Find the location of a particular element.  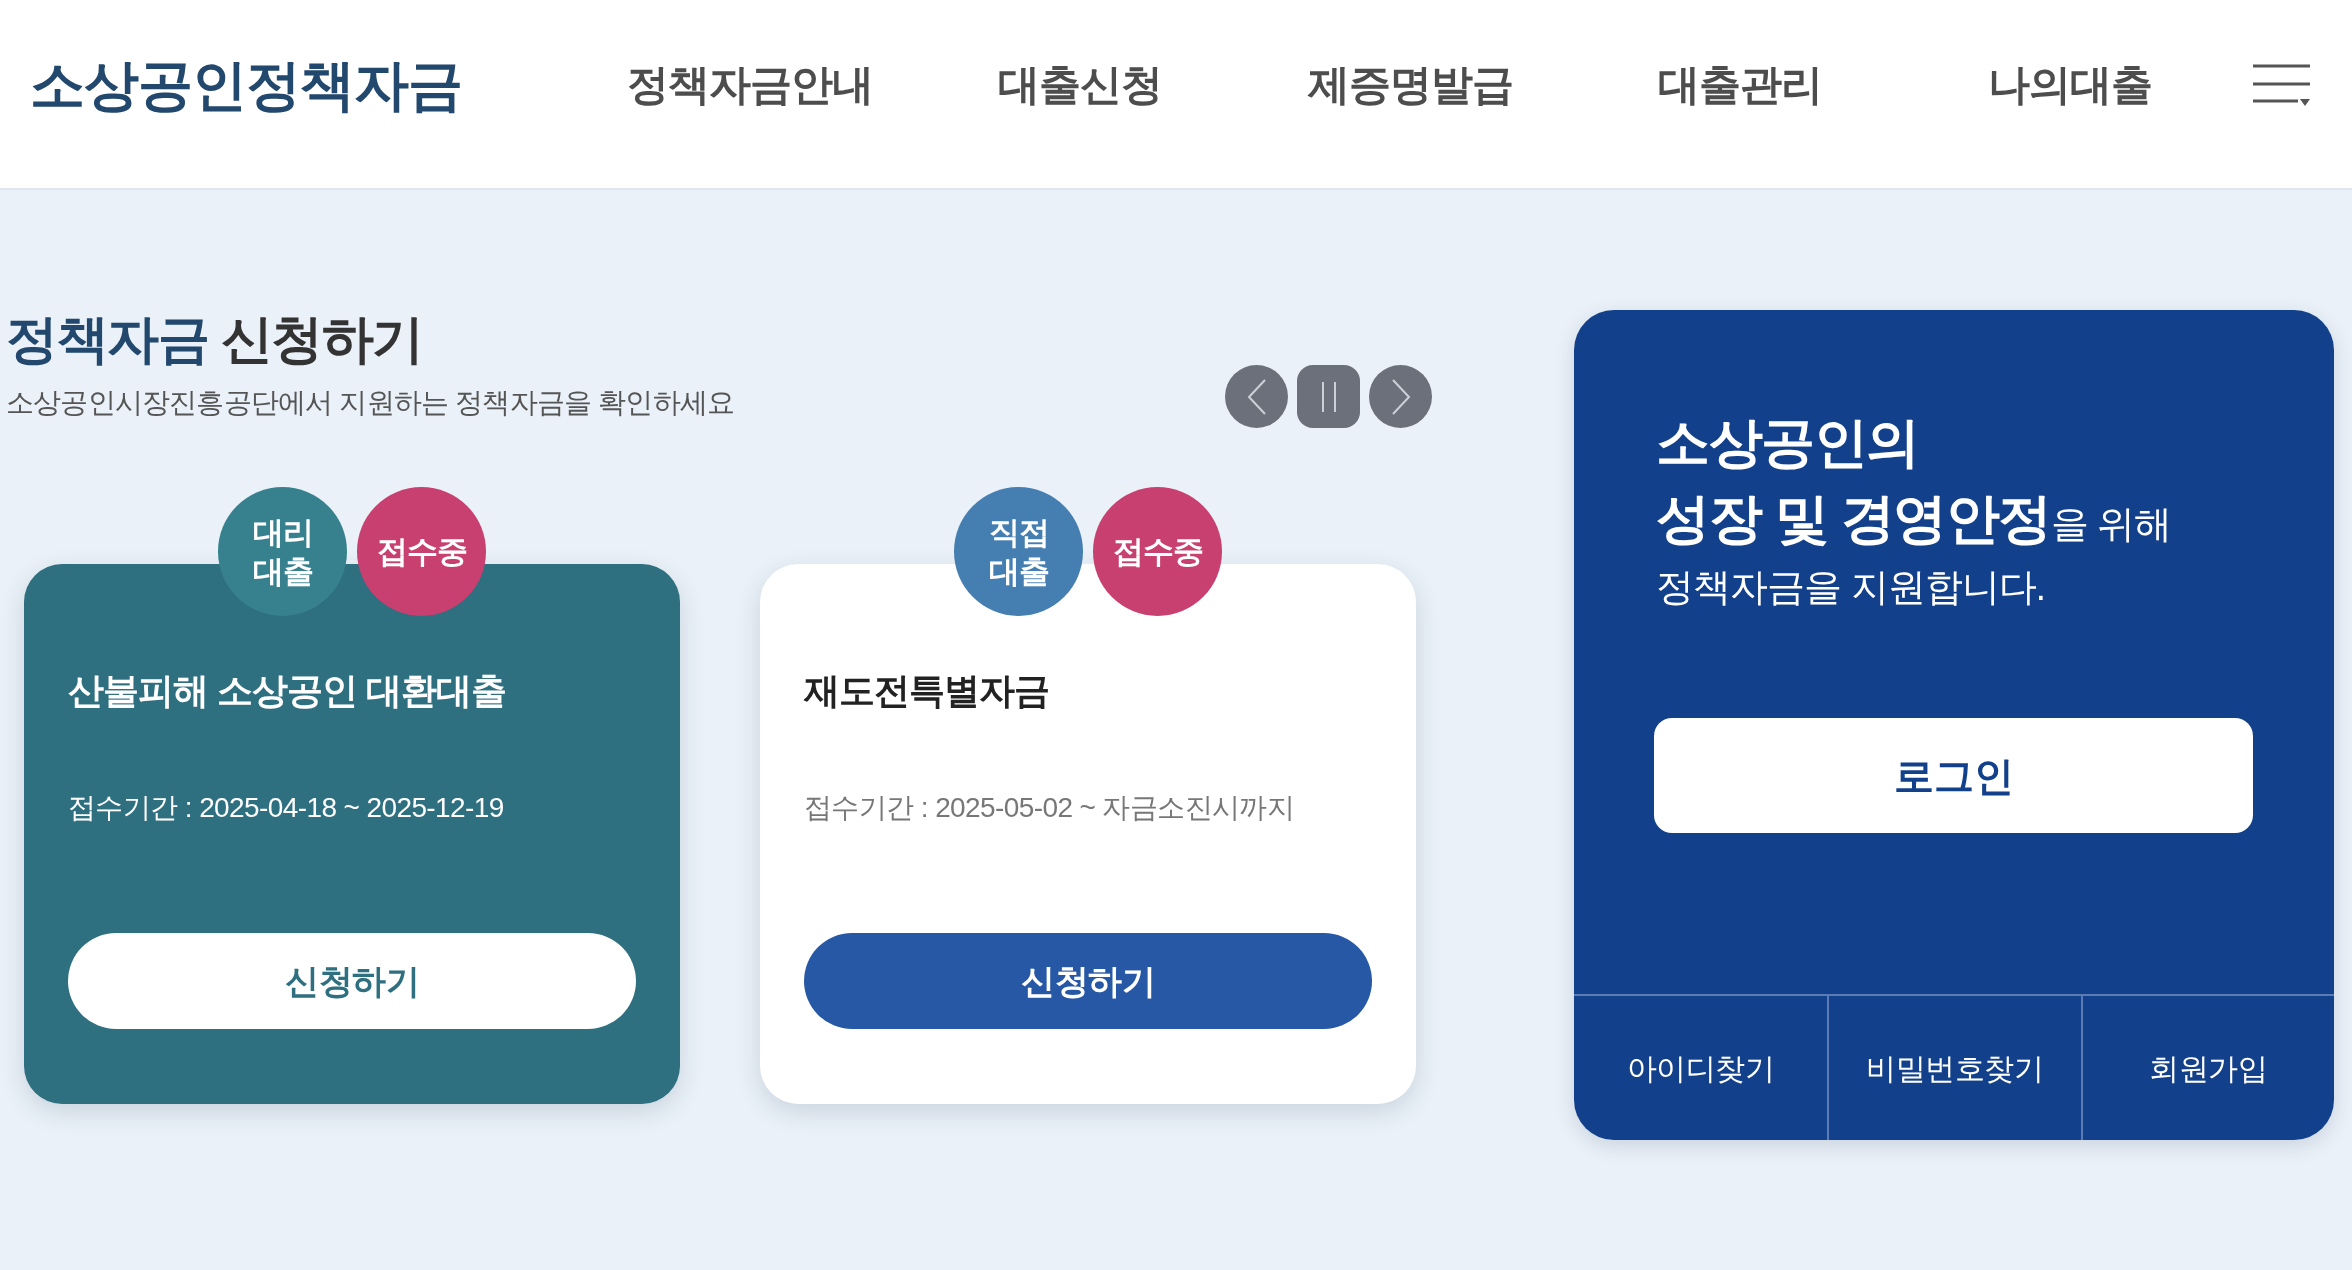

application-period: 접수기간 : 2025-05-02 ~ 자금소진시까지 is located at coordinates (1049, 808).